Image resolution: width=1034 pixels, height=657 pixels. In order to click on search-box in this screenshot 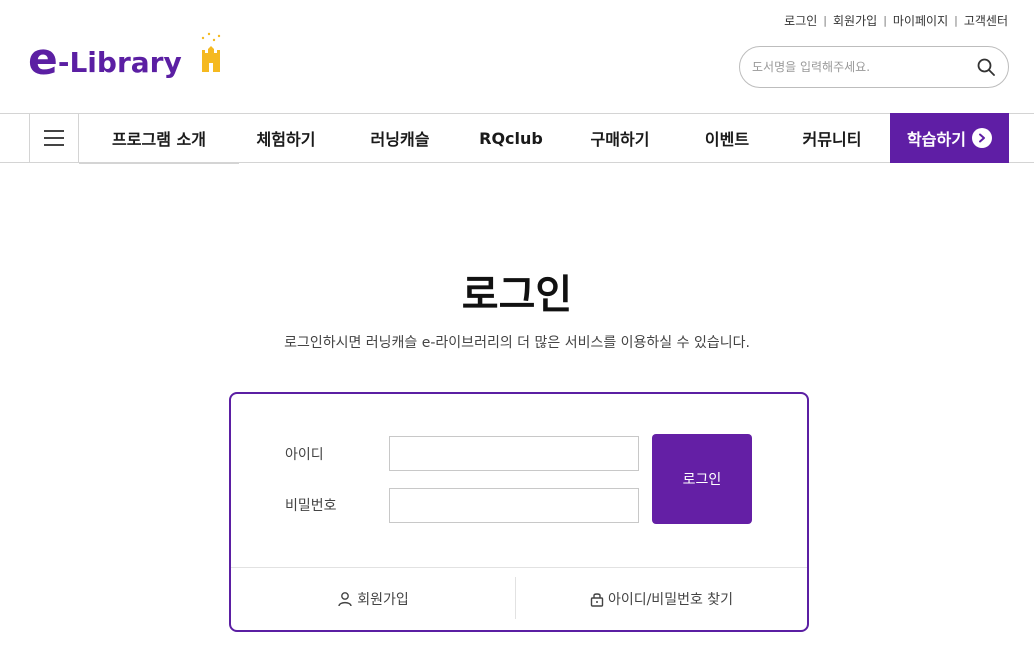, I will do `click(874, 67)`.